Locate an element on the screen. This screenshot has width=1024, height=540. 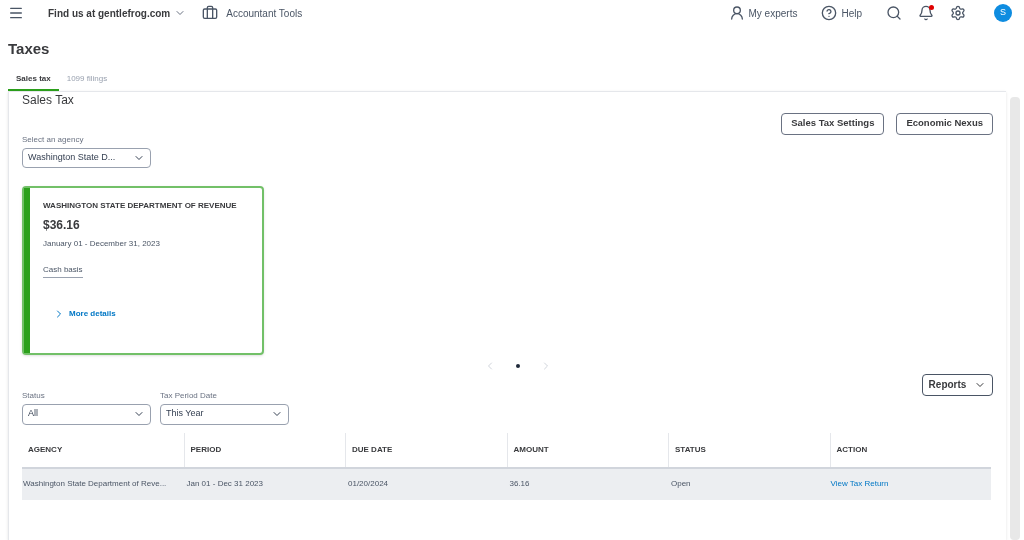
table-cell-text: Jan 01 - Dec 31 2023 is located at coordinates (224, 484).